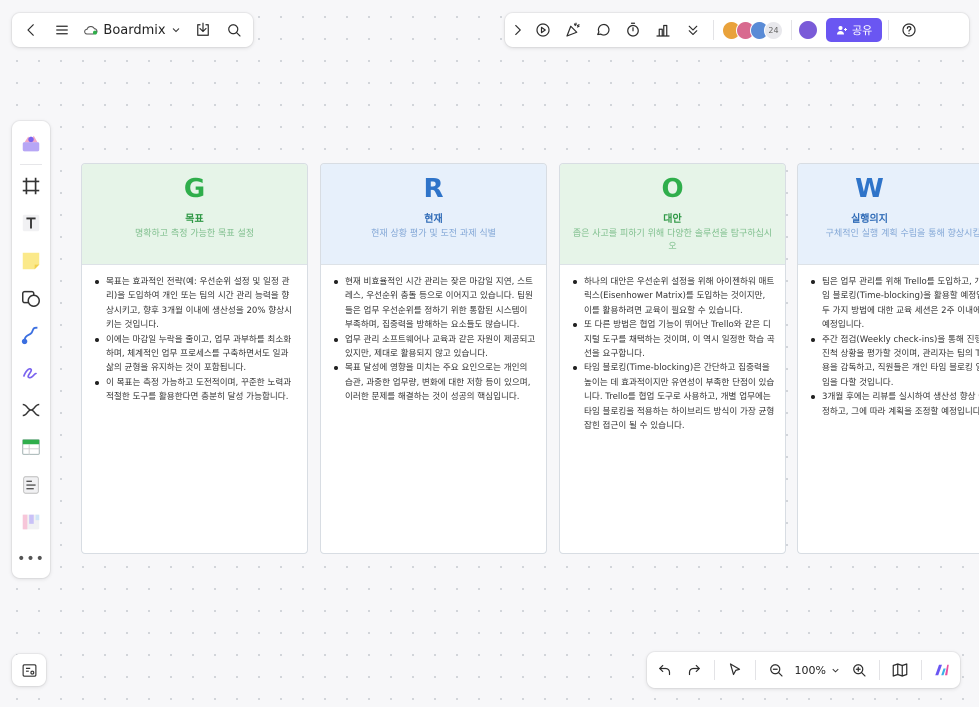 This screenshot has width=979, height=707. Describe the element at coordinates (62, 30) in the screenshot. I see `menu-icon` at that location.